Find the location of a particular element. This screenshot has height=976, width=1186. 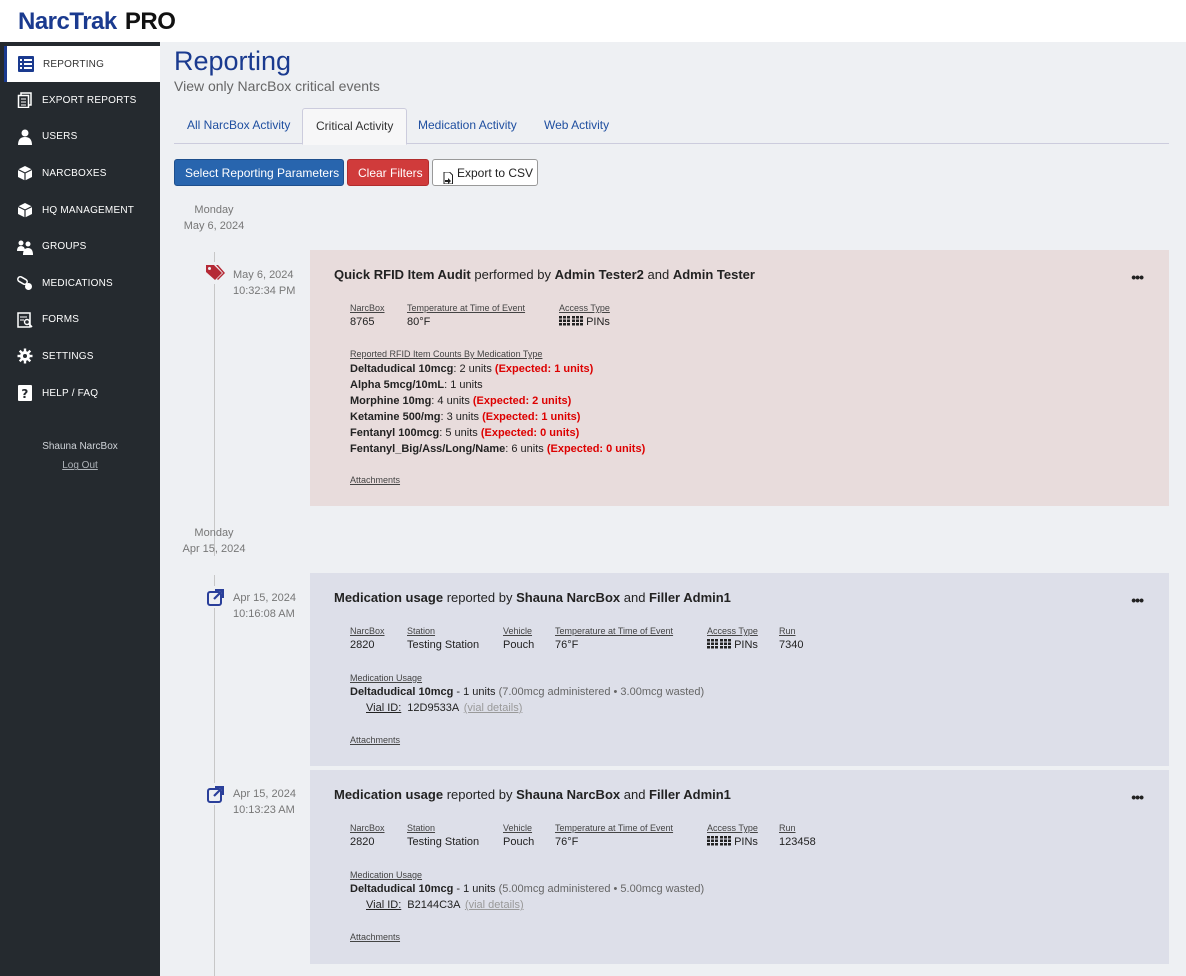

field-value: 80°F is located at coordinates (419, 322).